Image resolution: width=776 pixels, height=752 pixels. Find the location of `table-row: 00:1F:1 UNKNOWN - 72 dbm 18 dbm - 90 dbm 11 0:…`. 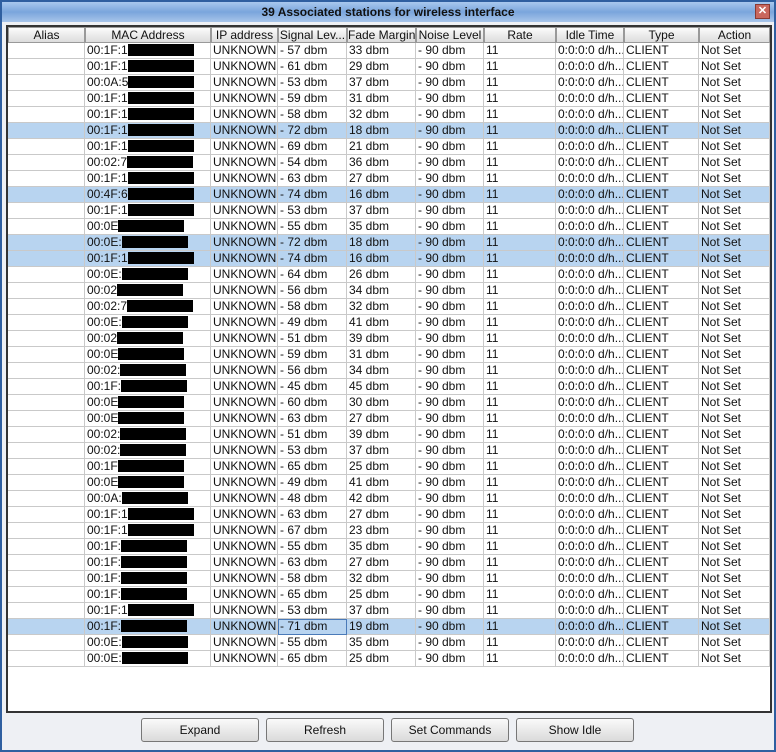

table-row: 00:1F:1 UNKNOWN - 72 dbm 18 dbm - 90 dbm 11 0:… is located at coordinates (389, 131).